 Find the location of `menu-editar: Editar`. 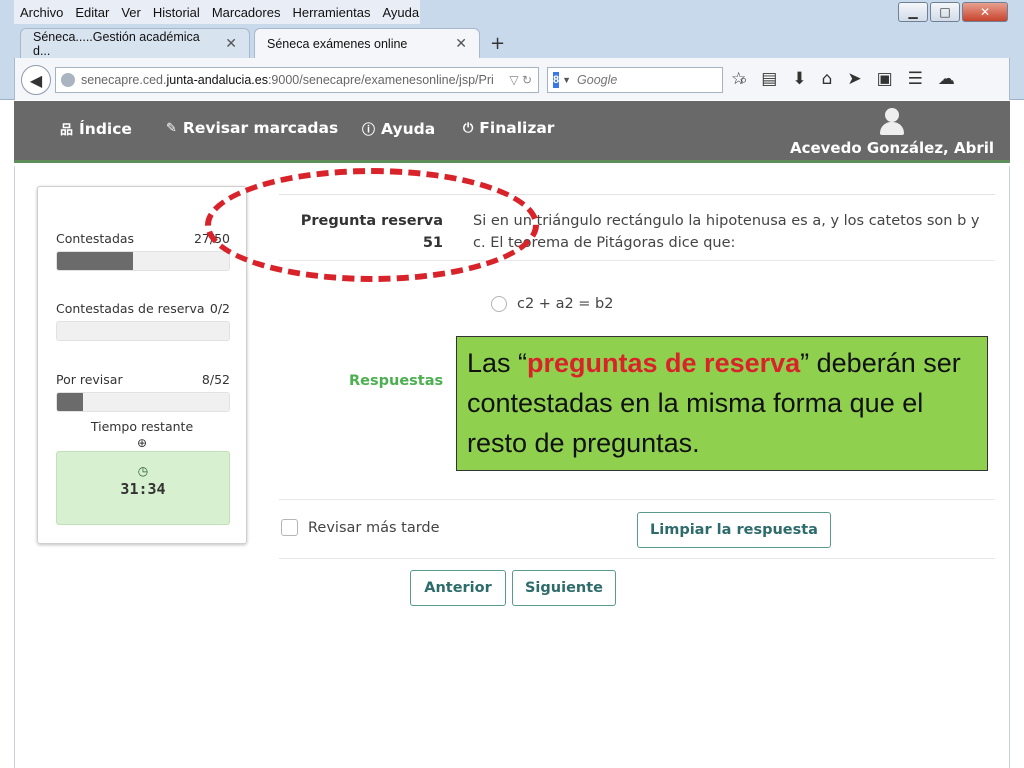

menu-editar: Editar is located at coordinates (92, 12).